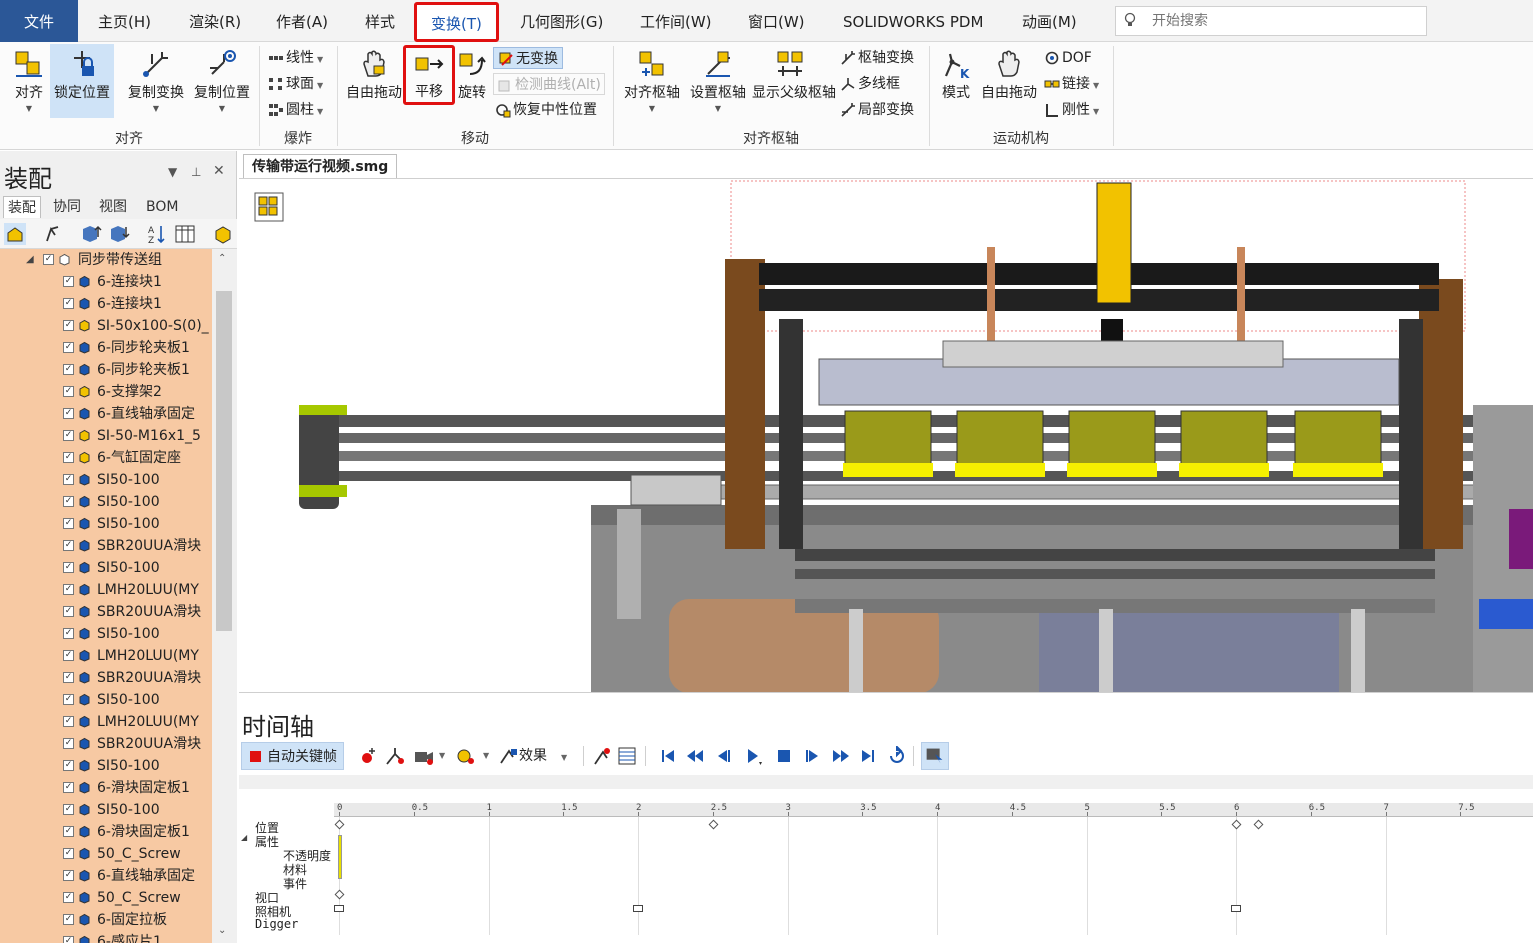 The image size is (1533, 943). What do you see at coordinates (222, 930) in the screenshot?
I see `scroll-down-icon: ⌄` at bounding box center [222, 930].